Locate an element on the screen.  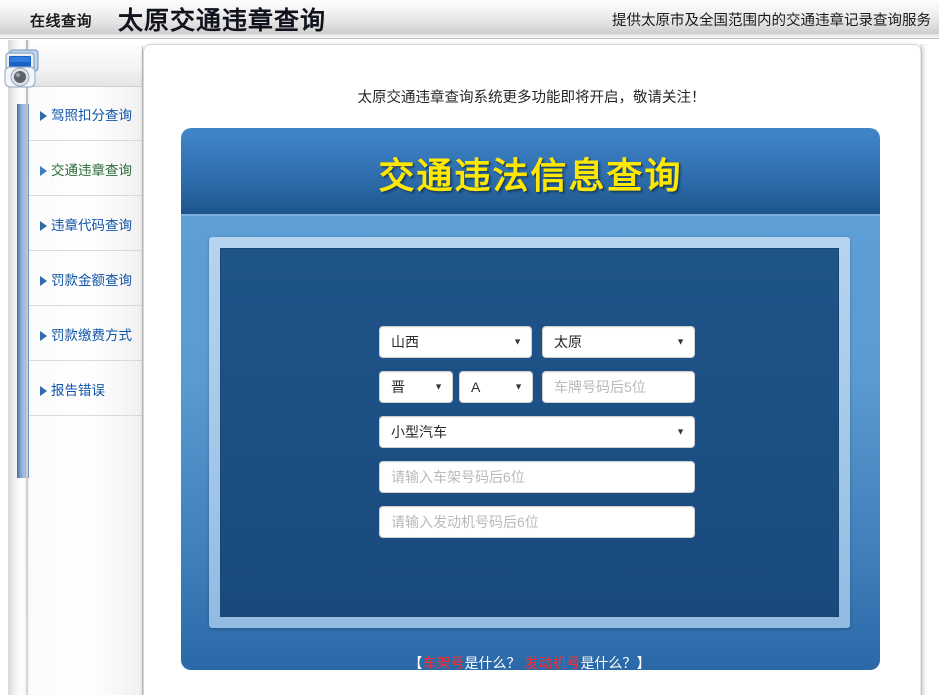
province-select-value: 山西 is located at coordinates (405, 342).